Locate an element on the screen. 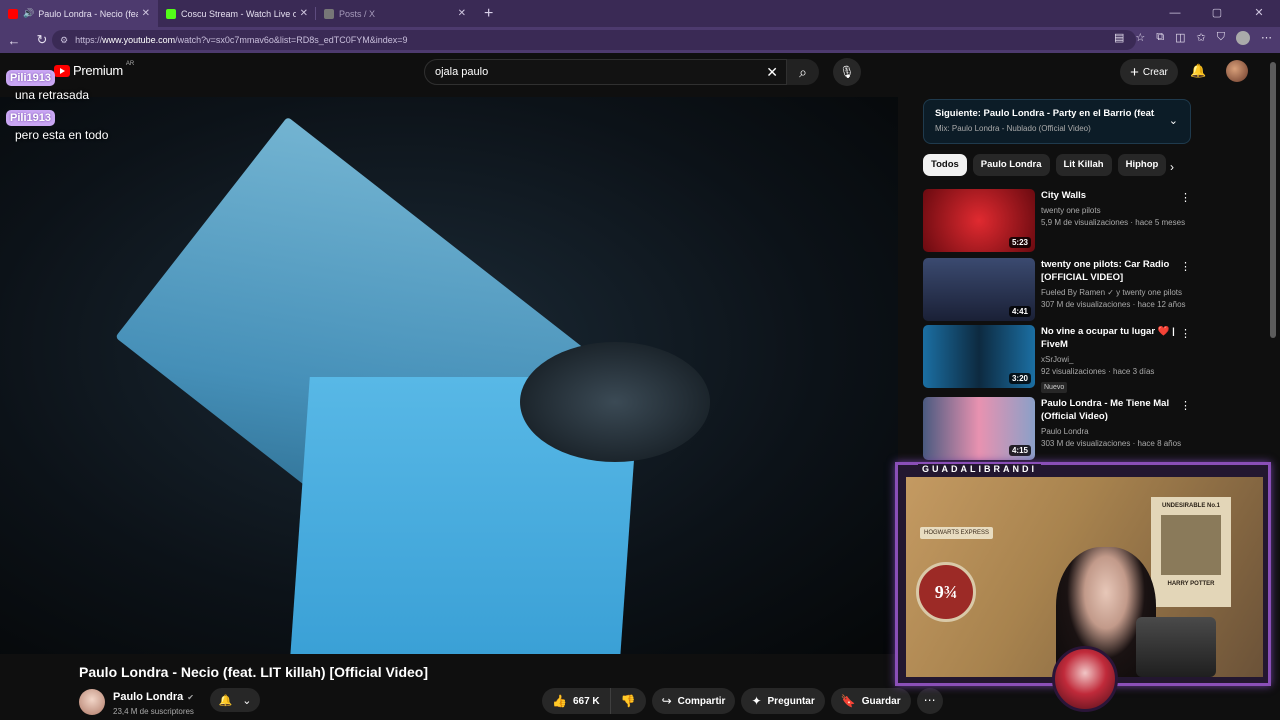  like-button: 👍 667 K is located at coordinates (576, 701).